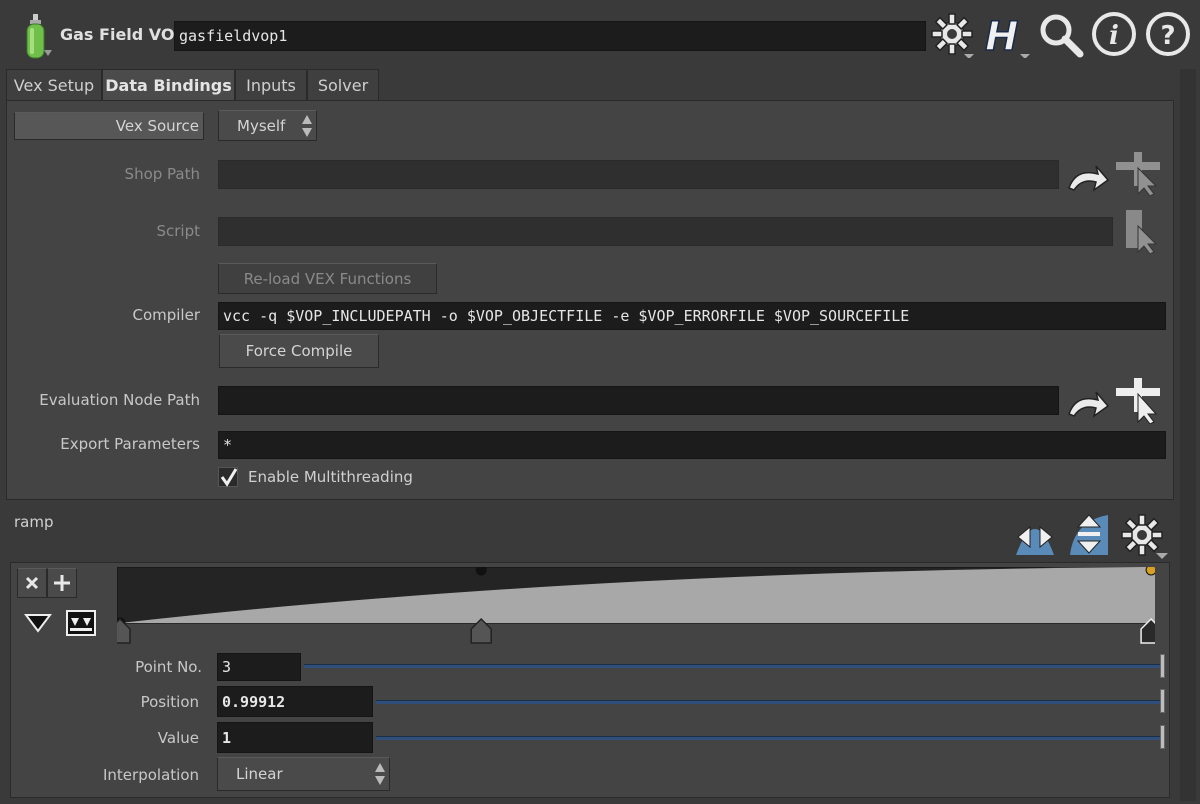  I want to click on search-icon, so click(1060, 34).